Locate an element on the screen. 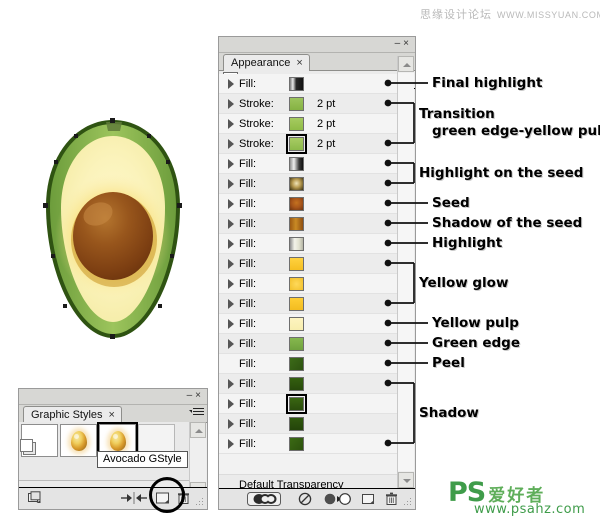  tab-graphic-styles: Graphic Styles × is located at coordinates (72, 414).